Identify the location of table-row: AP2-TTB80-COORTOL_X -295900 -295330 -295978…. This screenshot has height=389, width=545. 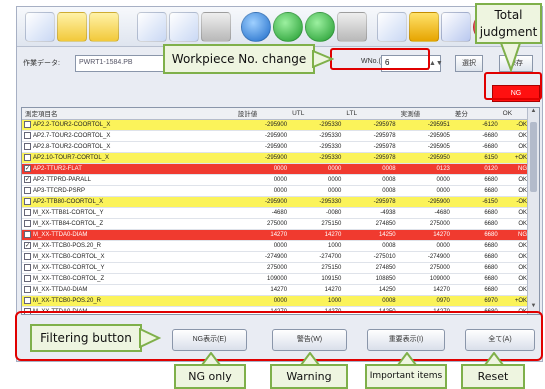
(275, 202).